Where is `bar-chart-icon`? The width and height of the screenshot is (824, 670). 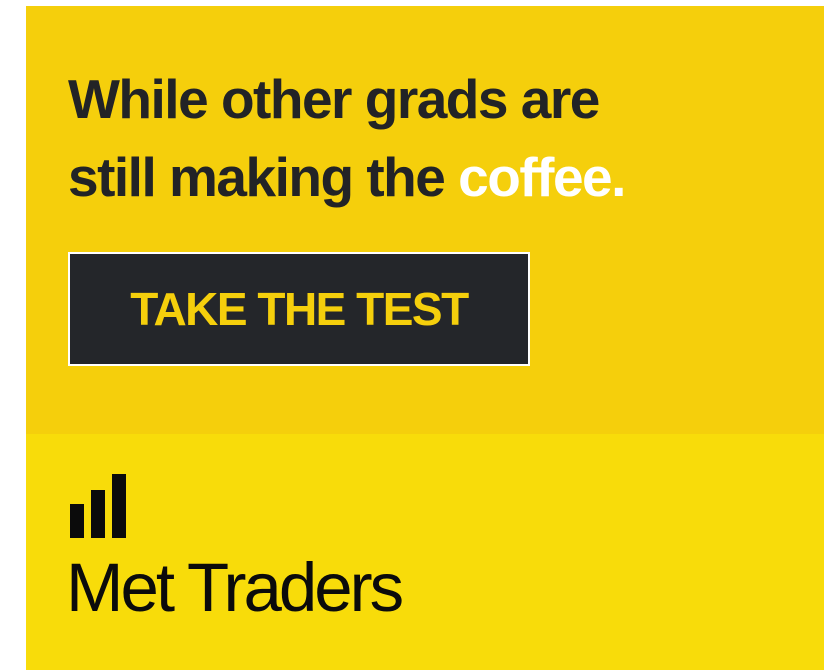
bar-chart-icon is located at coordinates (100, 506).